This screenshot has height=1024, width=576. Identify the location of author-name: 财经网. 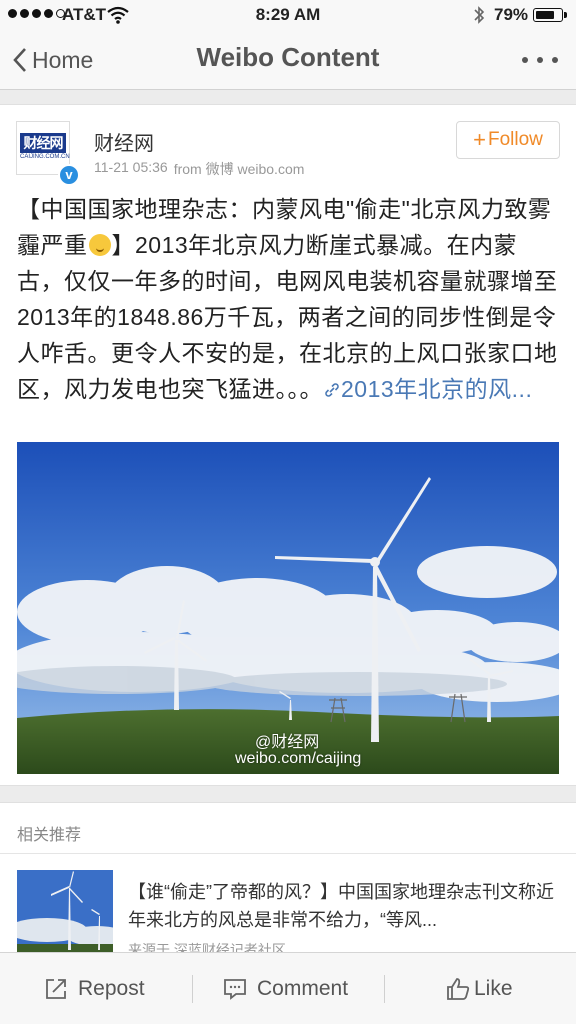
(124, 141).